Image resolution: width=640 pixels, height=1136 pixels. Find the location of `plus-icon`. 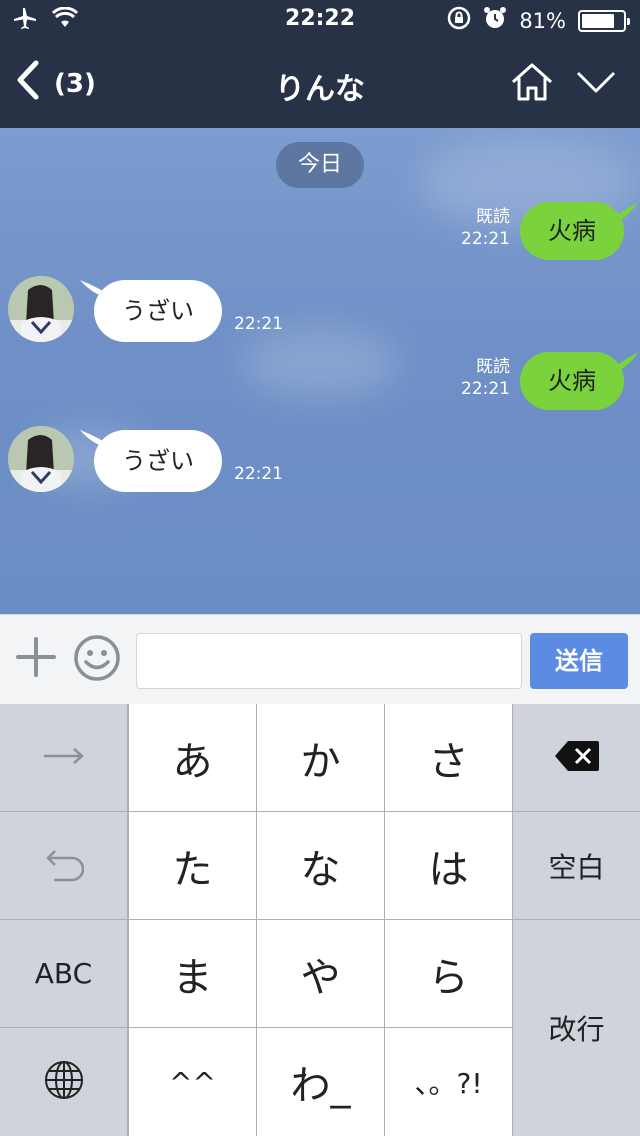

plus-icon is located at coordinates (36, 657).